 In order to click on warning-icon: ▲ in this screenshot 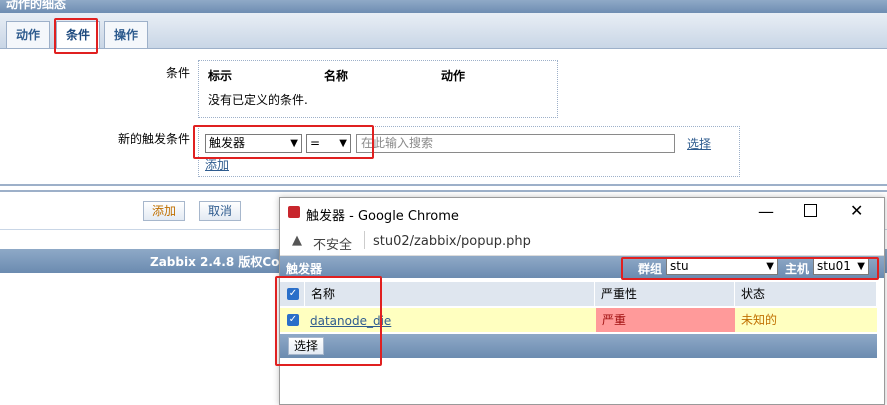, I will do `click(297, 240)`.